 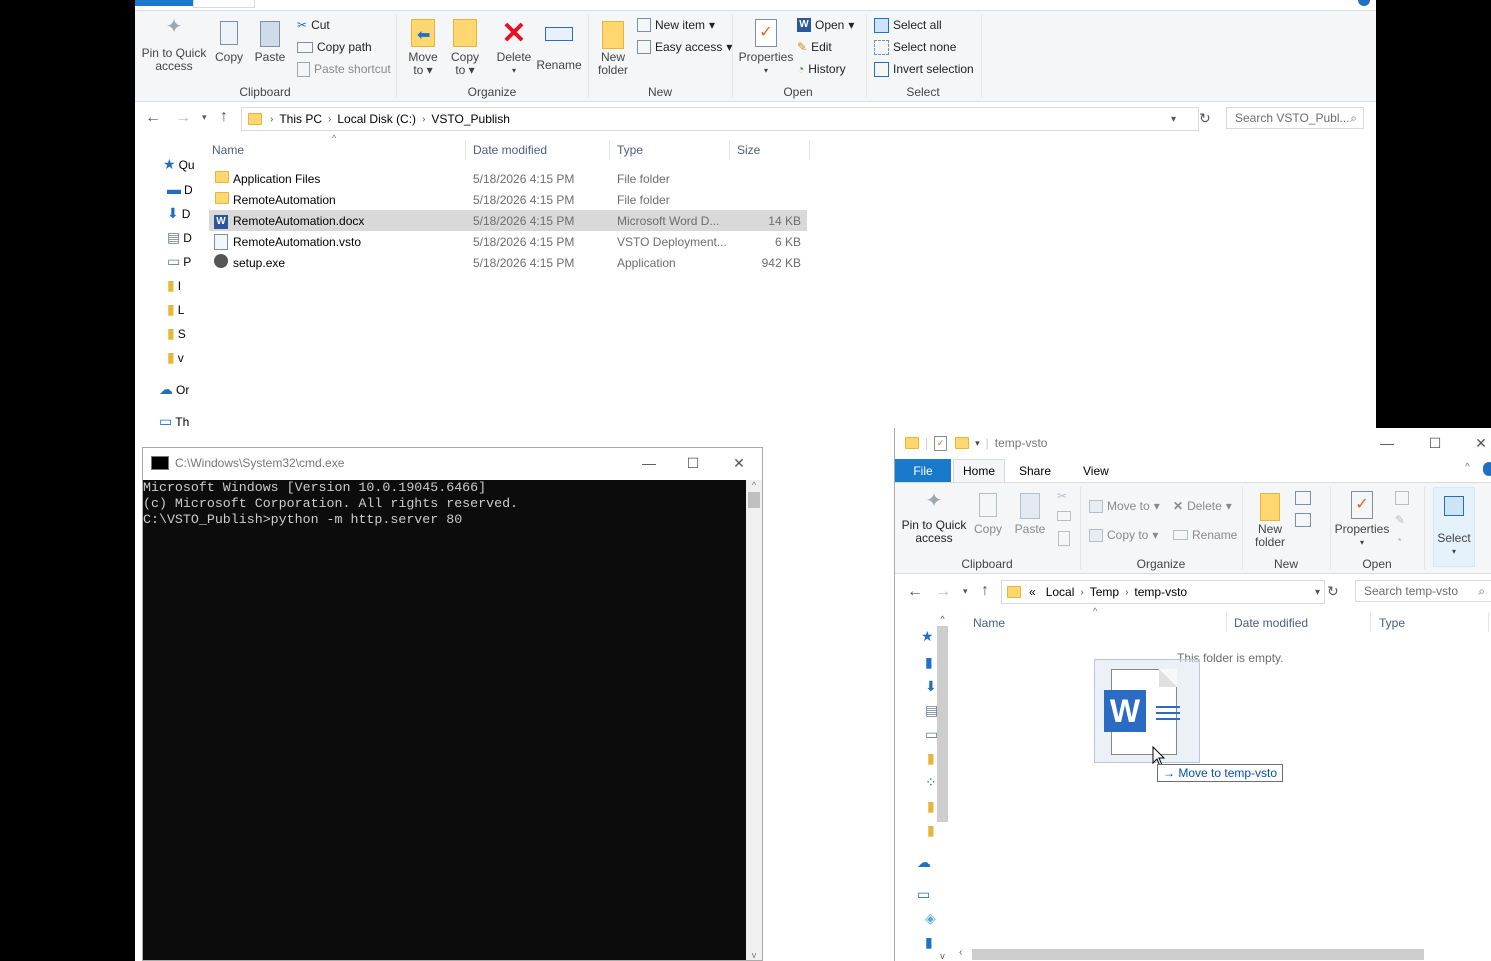 What do you see at coordinates (1467, 467) in the screenshot?
I see `ribbon-collapse-icon: ^` at bounding box center [1467, 467].